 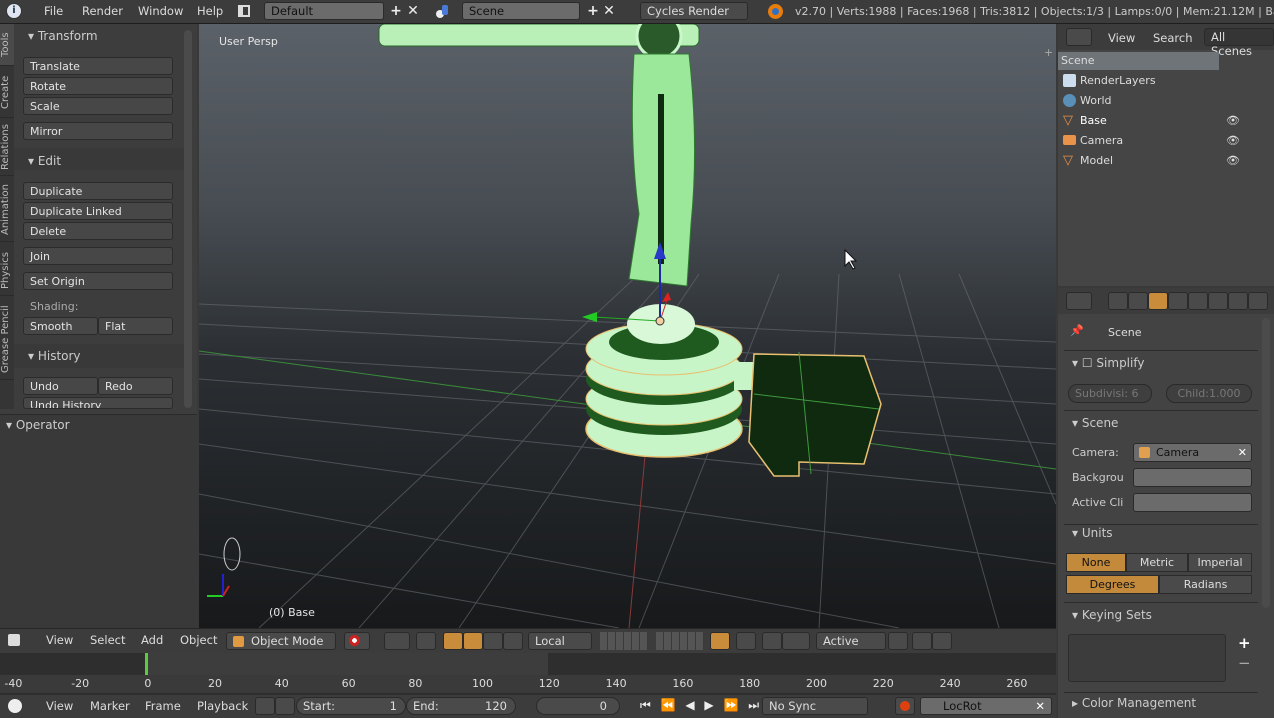 I want to click on tab-animation: Animation, so click(x=7, y=210).